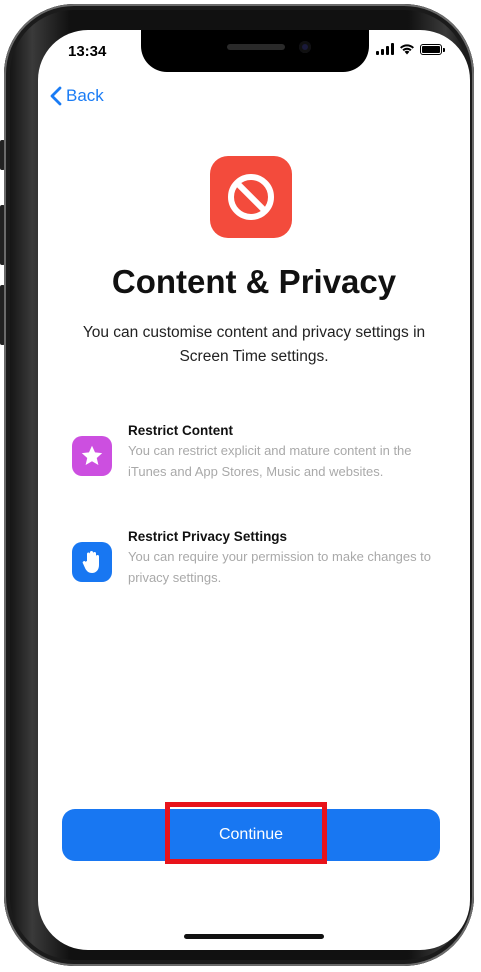  I want to click on home-indicator, so click(254, 936).